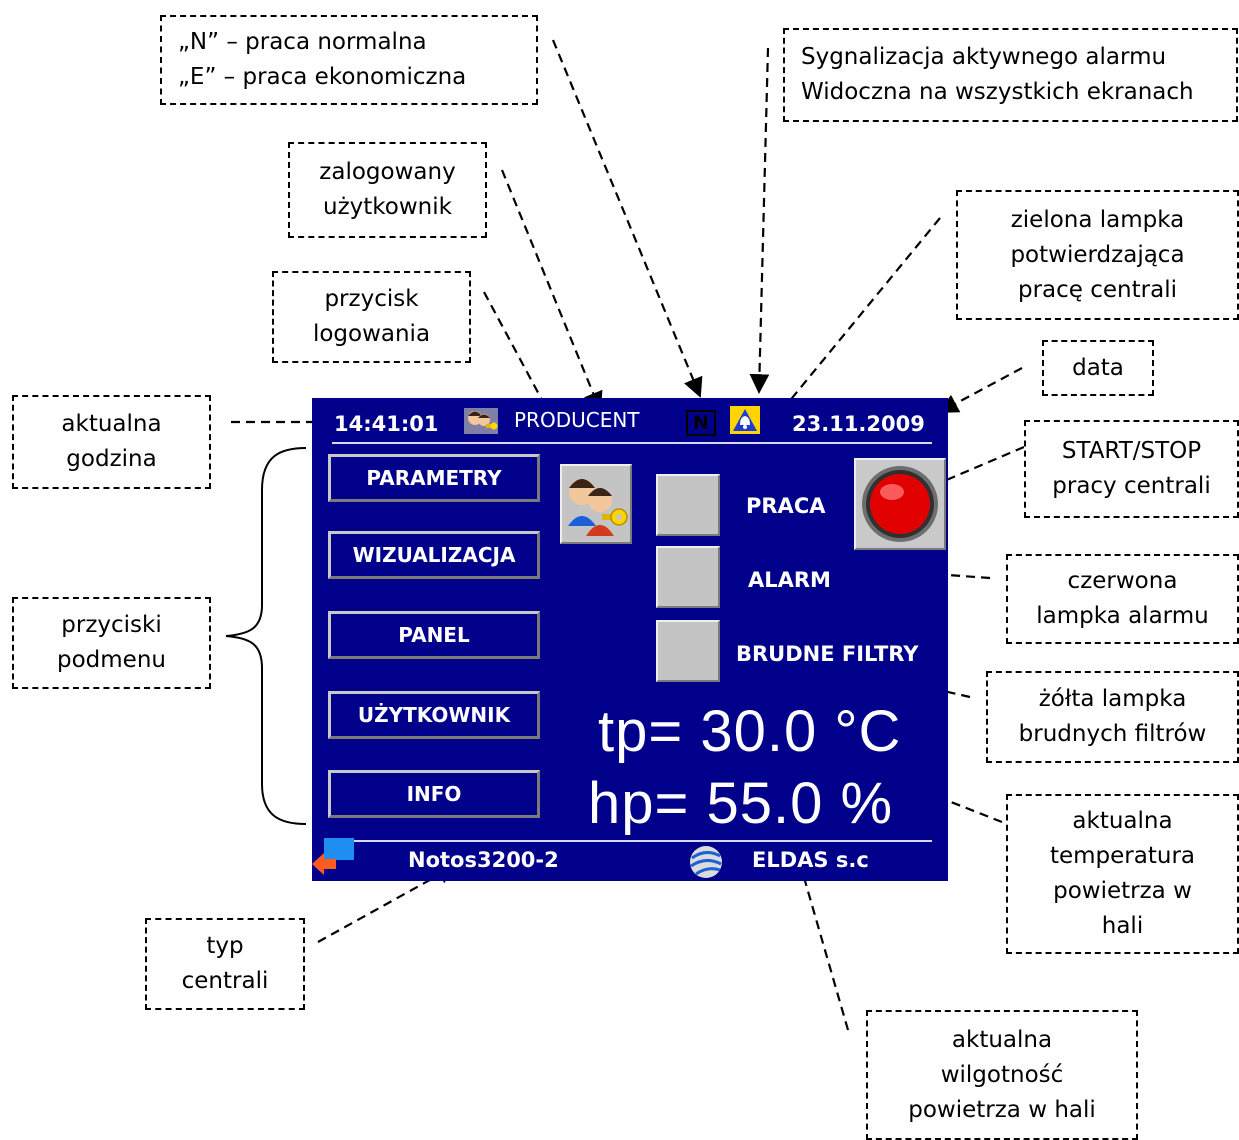 The width and height of the screenshot is (1239, 1140). What do you see at coordinates (386, 424) in the screenshot?
I see `clock: 14:41:01` at bounding box center [386, 424].